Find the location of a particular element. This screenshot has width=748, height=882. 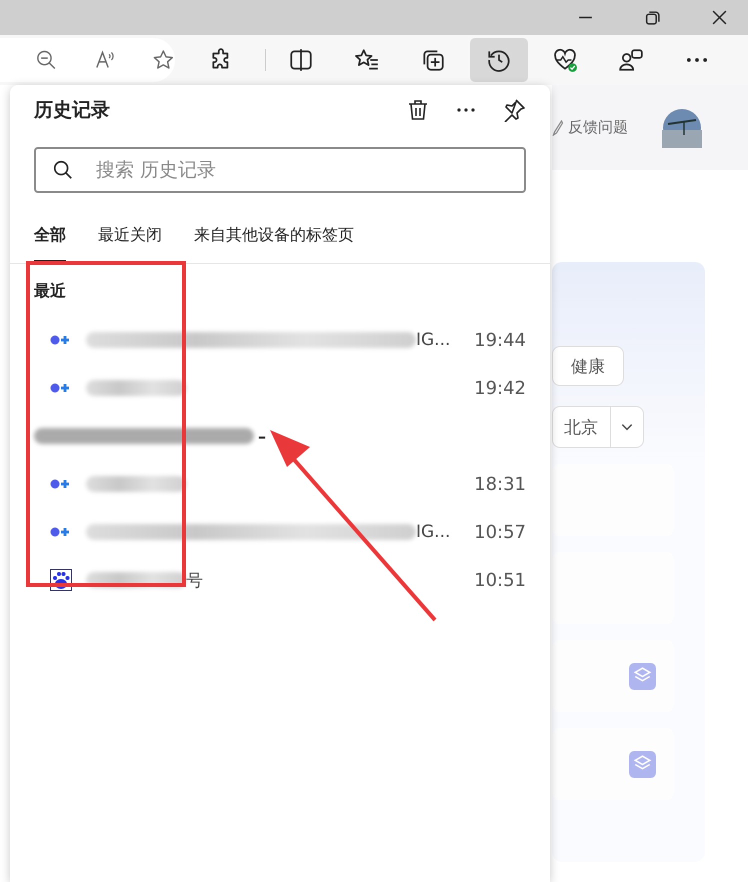

tab: 全部 is located at coordinates (50, 243).